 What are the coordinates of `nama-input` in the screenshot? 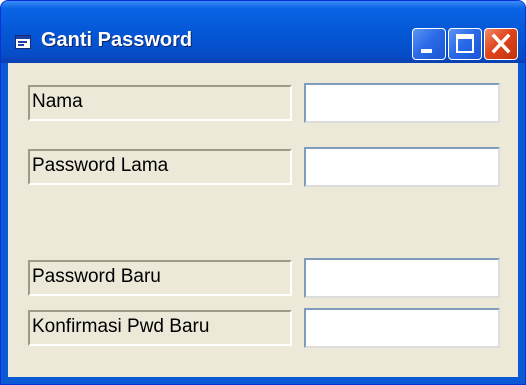 It's located at (402, 103).